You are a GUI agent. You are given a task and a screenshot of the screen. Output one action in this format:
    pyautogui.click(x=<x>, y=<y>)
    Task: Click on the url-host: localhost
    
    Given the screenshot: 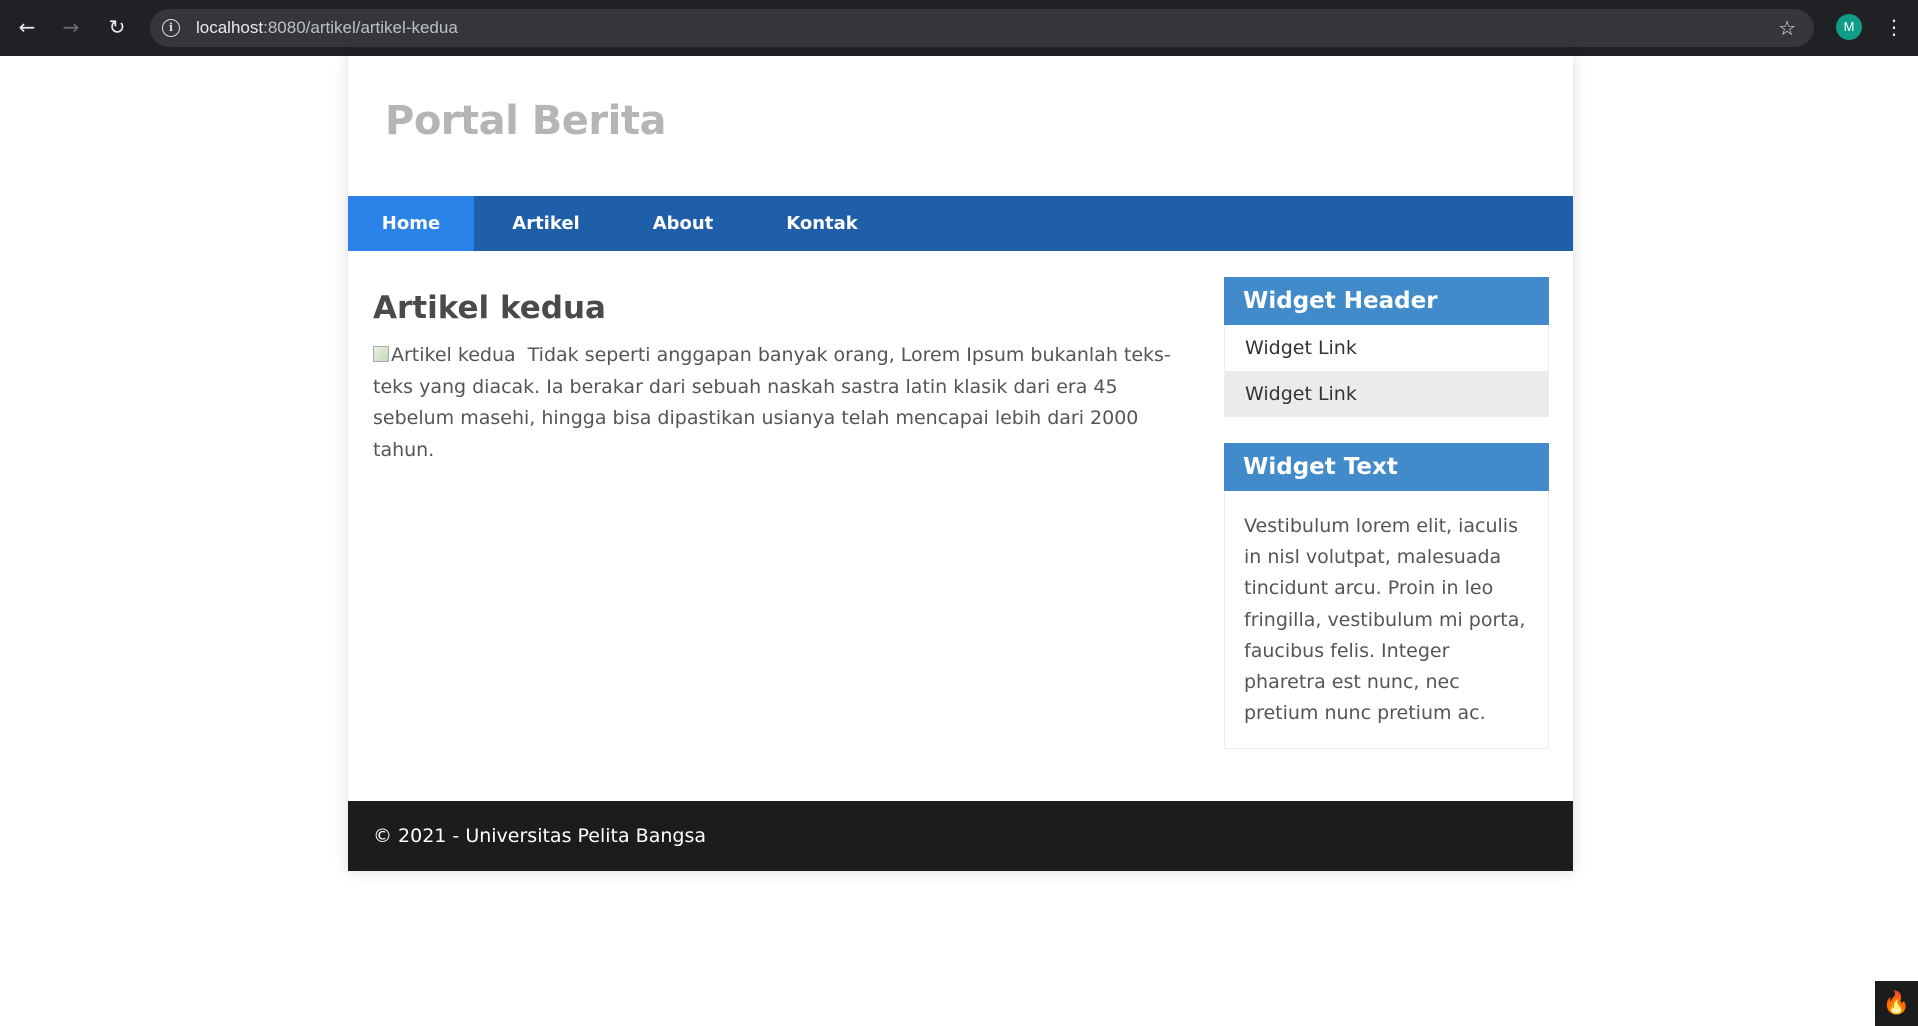 What is the action you would take?
    pyautogui.click(x=230, y=27)
    